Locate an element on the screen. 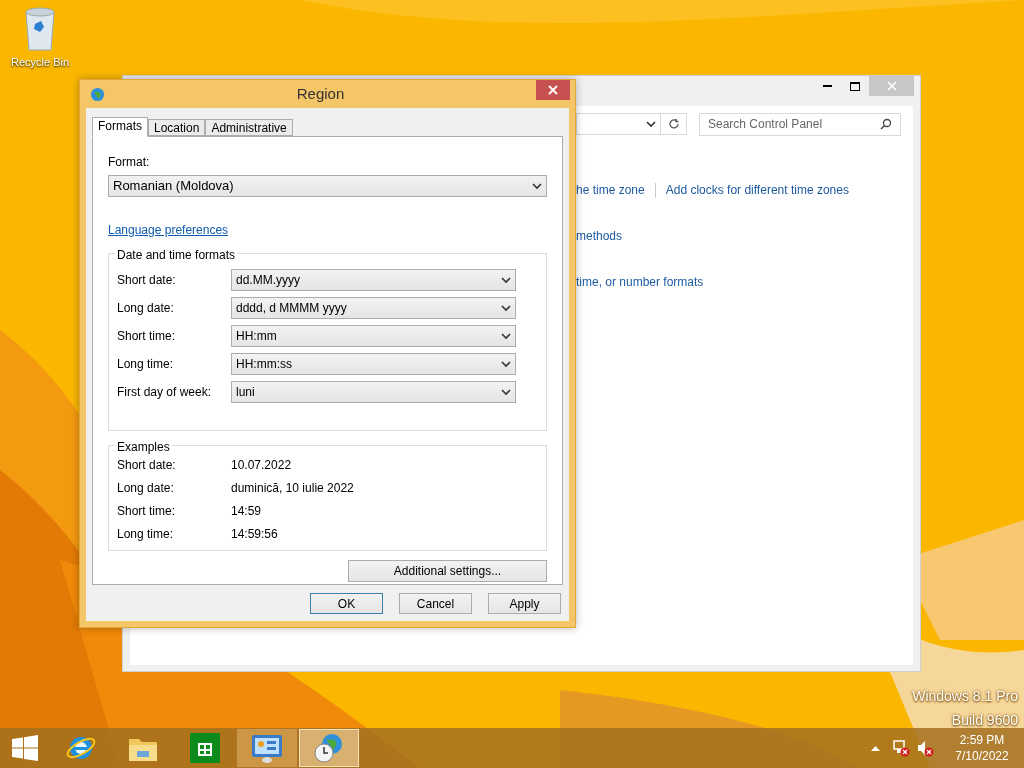 Image resolution: width=1024 pixels, height=768 pixels. format-dropdown: HH:mm is located at coordinates (373, 336).